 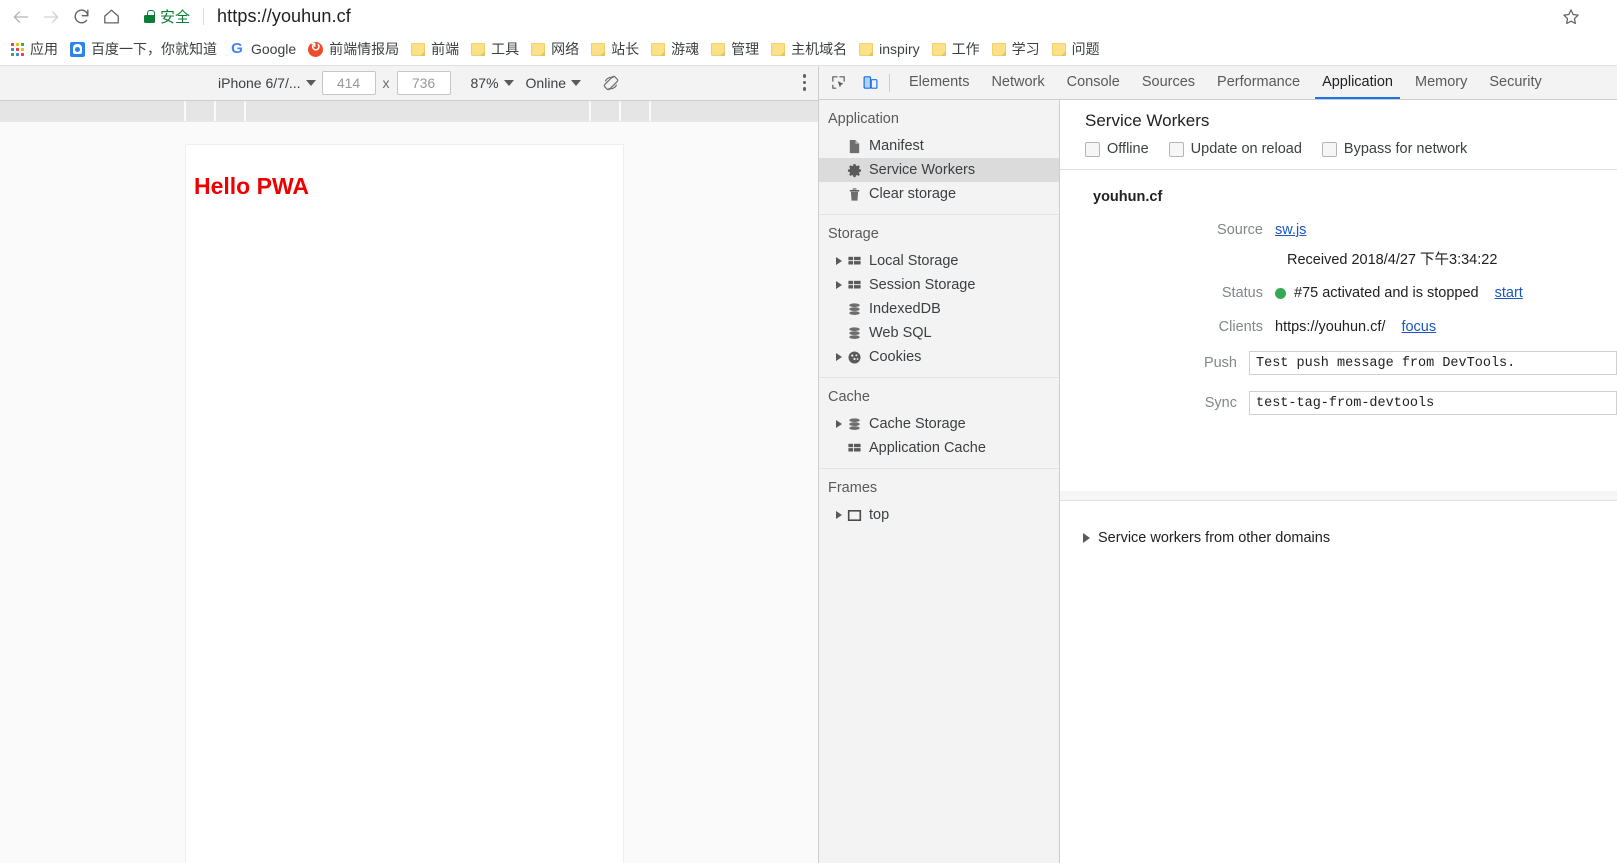 I want to click on device-emulation-toolbar: iPhone 6/7/... 414 x 736 87% Online, so click(x=409, y=83).